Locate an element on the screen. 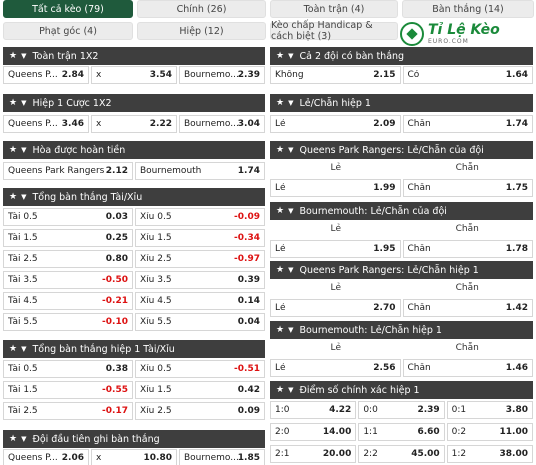 The width and height of the screenshot is (536, 465). section-header: ★ ▼ Lẻ/Chẵn hiệp 1 is located at coordinates (401, 103).